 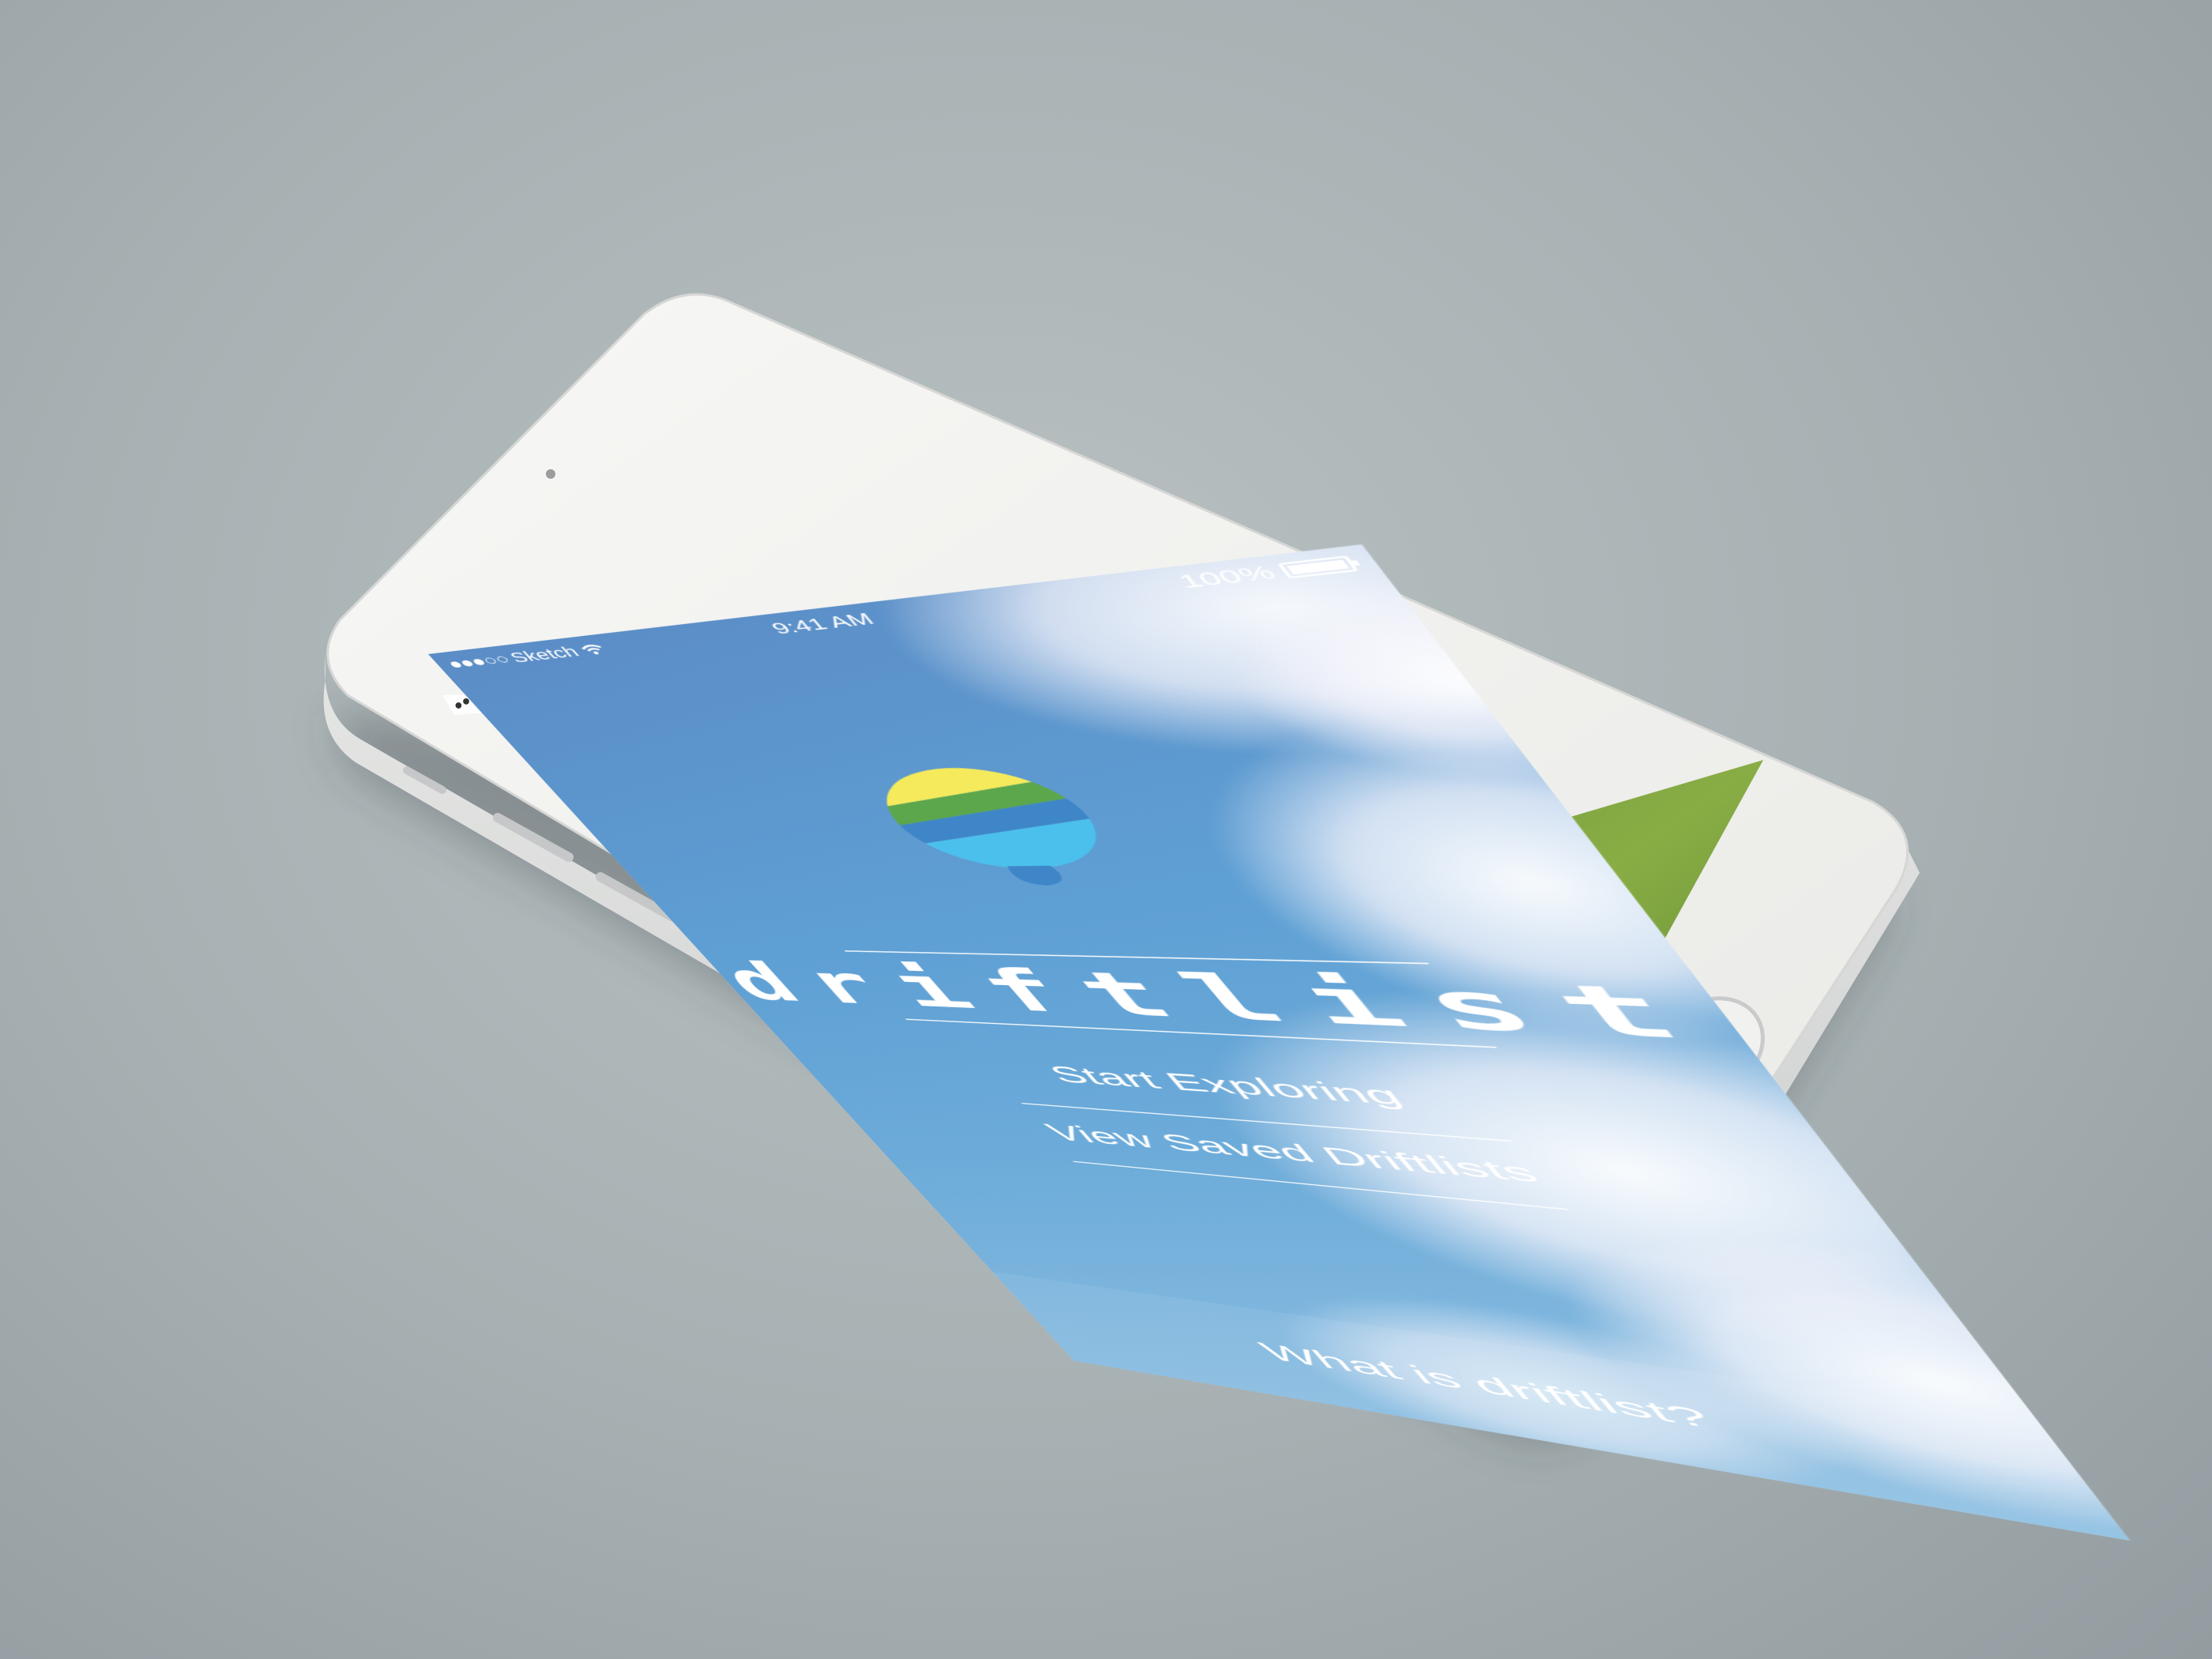 What do you see at coordinates (1318, 567) in the screenshot?
I see `battery-icon` at bounding box center [1318, 567].